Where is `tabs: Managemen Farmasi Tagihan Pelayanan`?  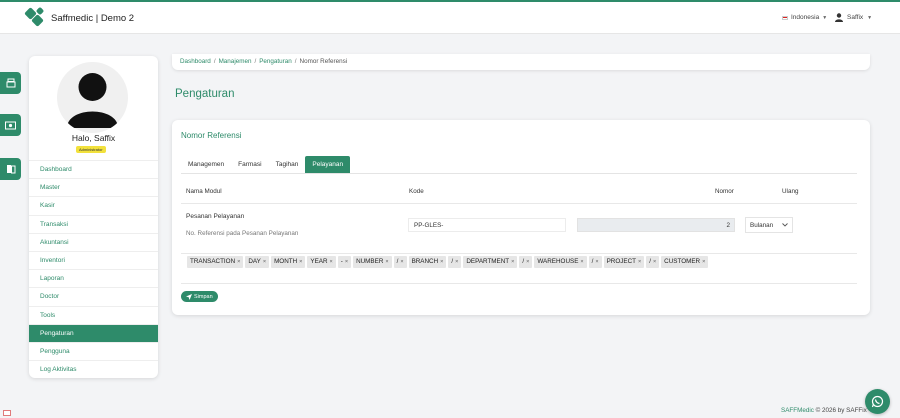
tabs: Managemen Farmasi Tagihan Pelayanan is located at coordinates (266, 164).